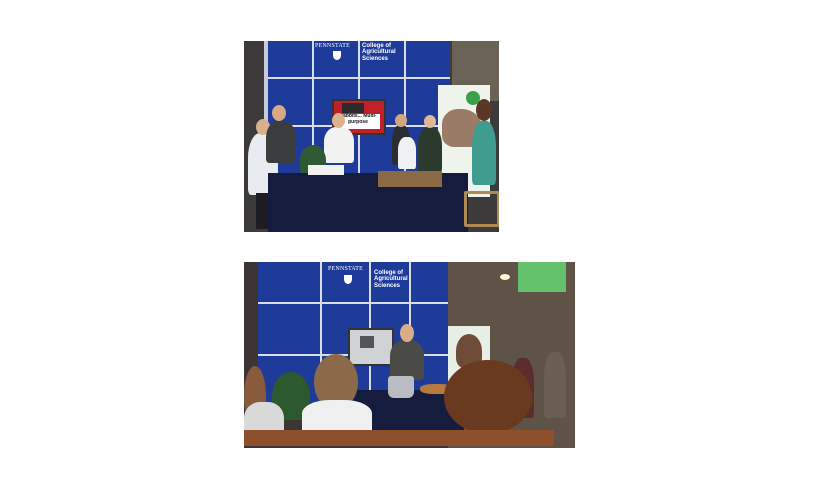 This screenshot has width=820, height=489. What do you see at coordinates (555, 385) in the screenshot?
I see `person-crowd` at bounding box center [555, 385].